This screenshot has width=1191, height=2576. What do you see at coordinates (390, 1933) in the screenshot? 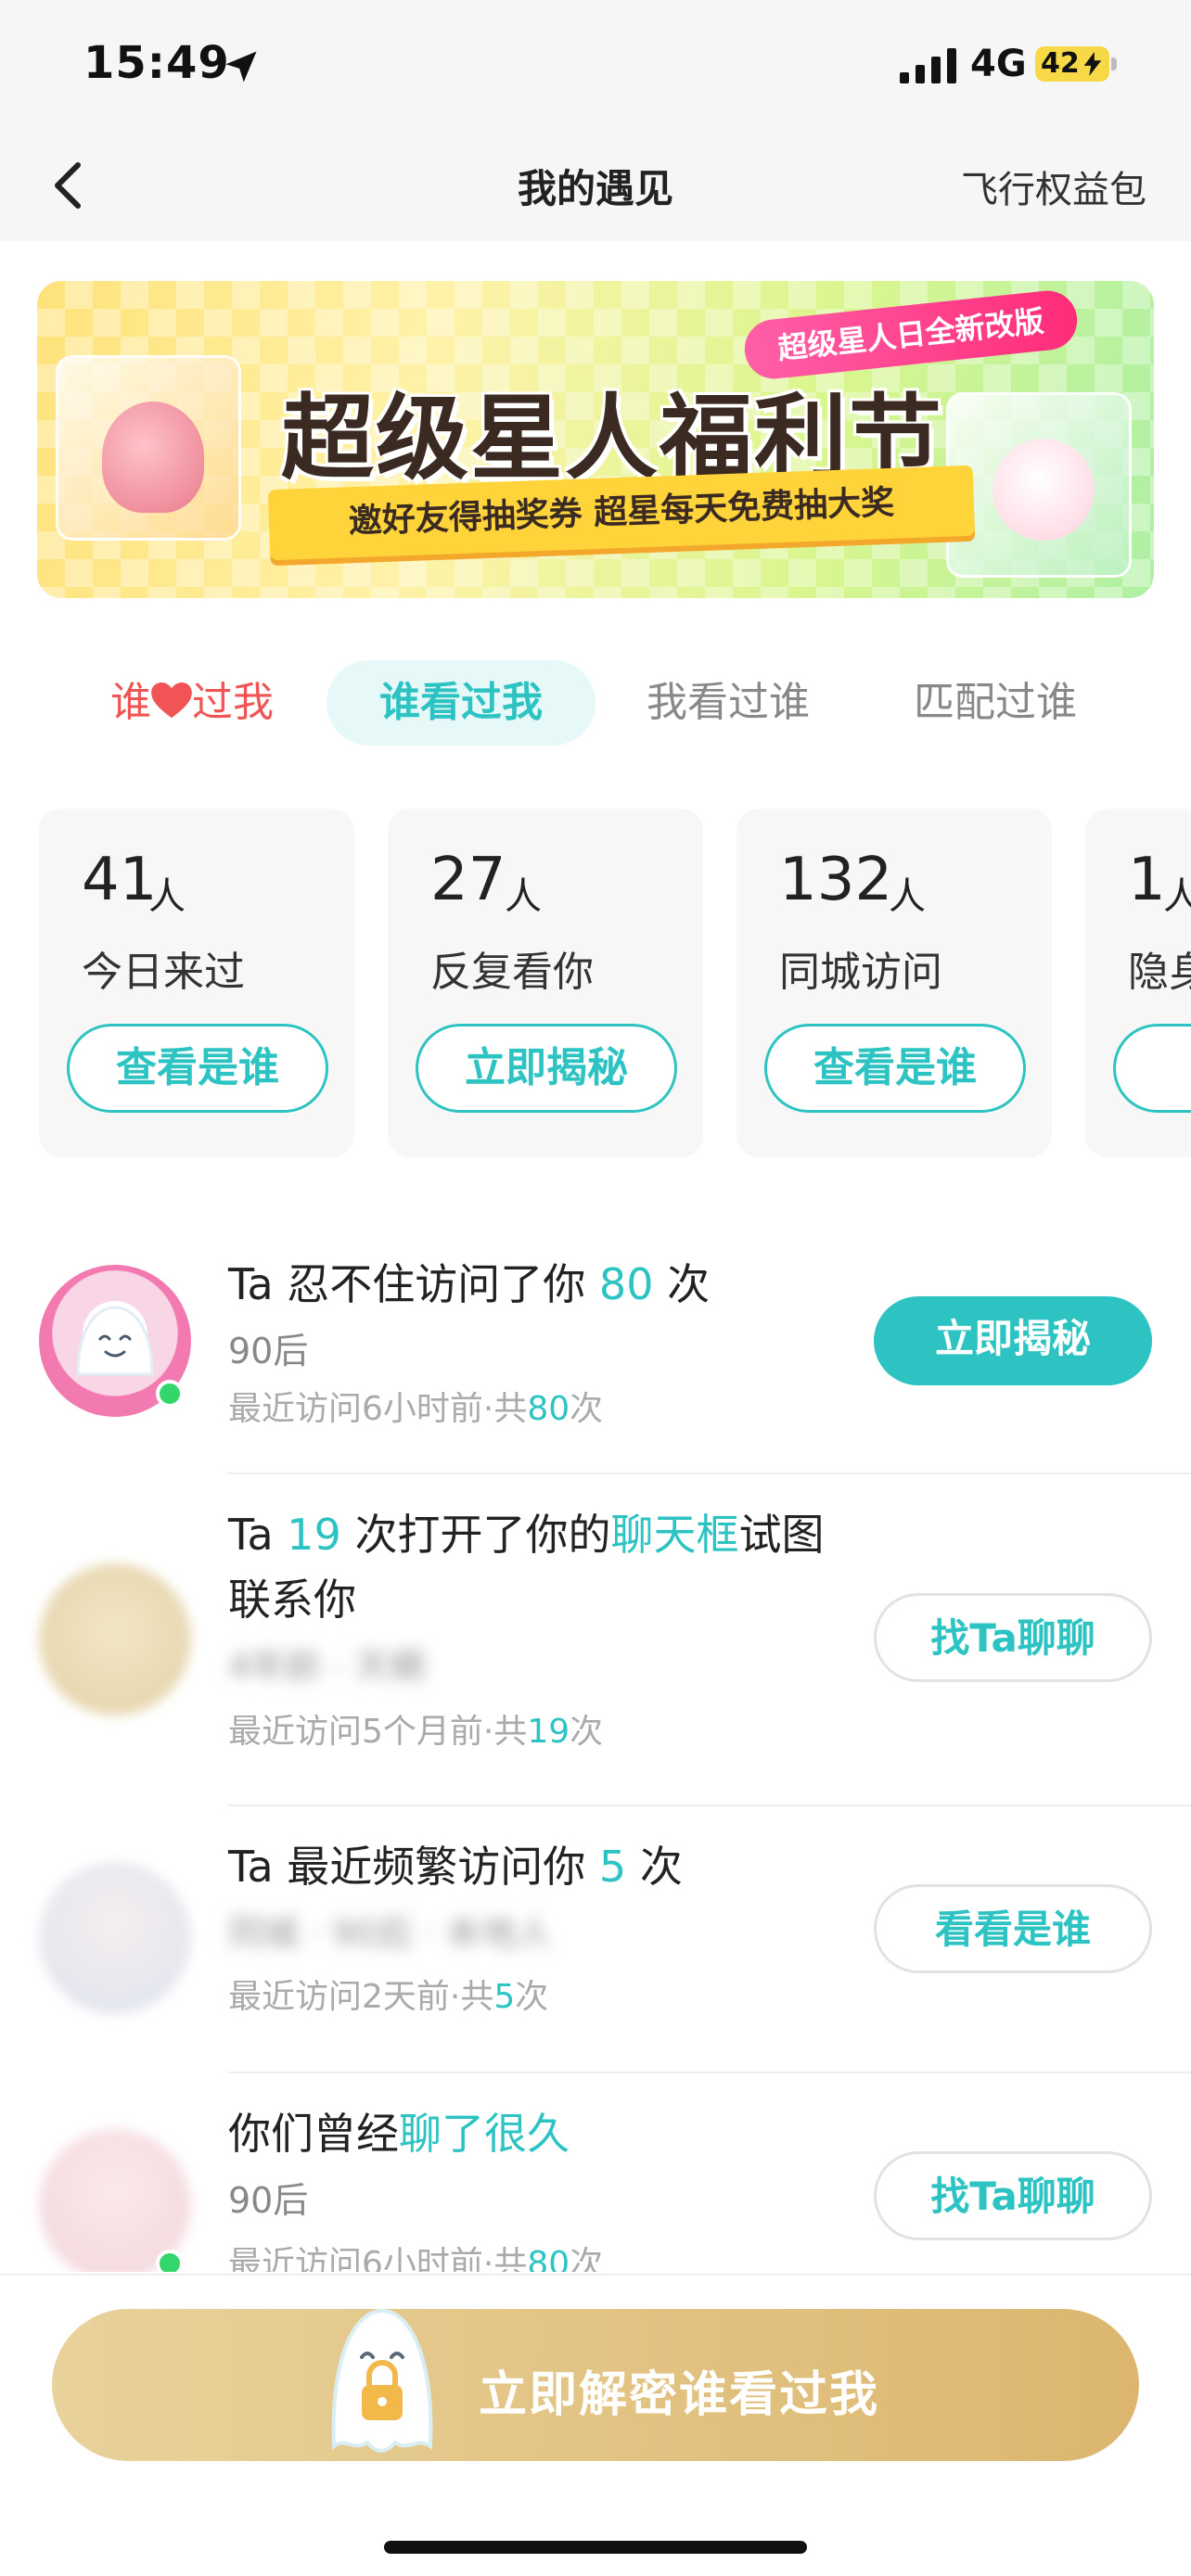
I see `visitor-tags: 同城 · 90后 · 本地人` at bounding box center [390, 1933].